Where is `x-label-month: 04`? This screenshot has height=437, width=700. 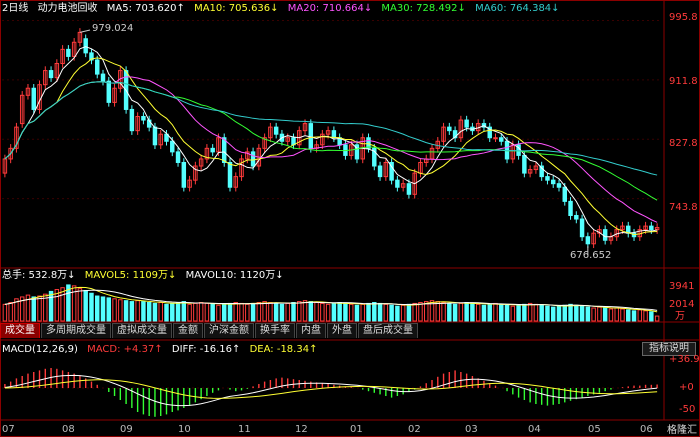
x-label-month: 04 is located at coordinates (534, 429).